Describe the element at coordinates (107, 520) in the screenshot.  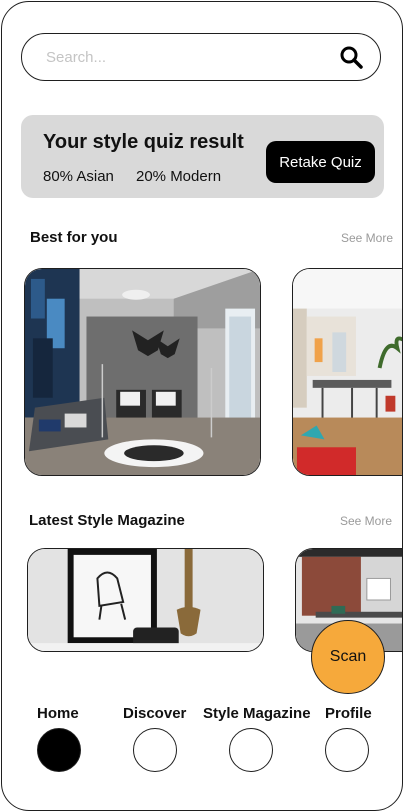
I see `latest-magazine-title: Latest Style Magazine` at that location.